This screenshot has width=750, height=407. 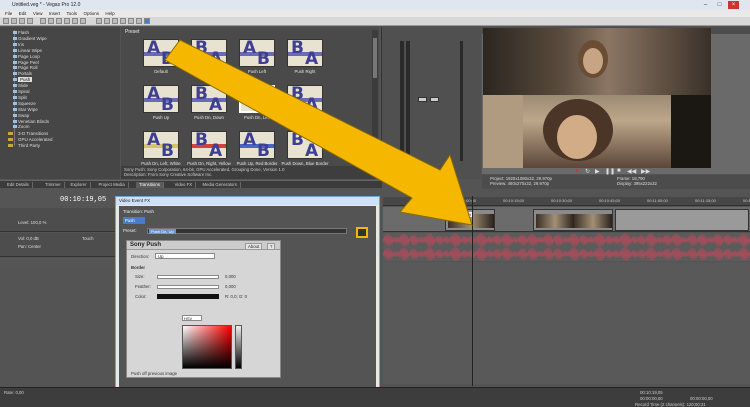 I want to click on dock-tab: Media Generators, so click(x=220, y=185).